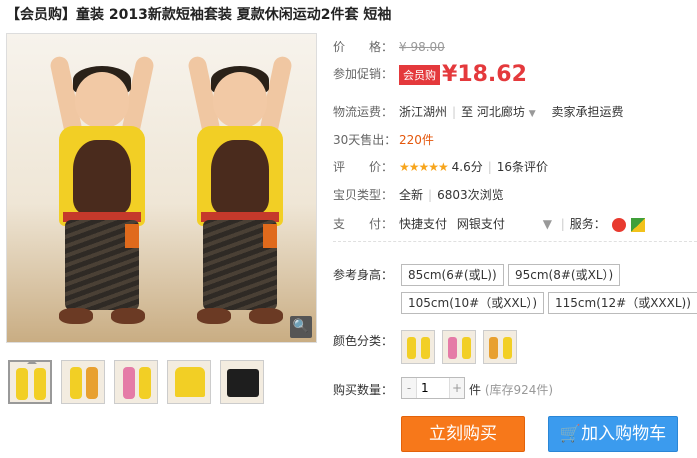  Describe the element at coordinates (422, 47) in the screenshot. I see `original-price: ¥ 98.00` at that location.